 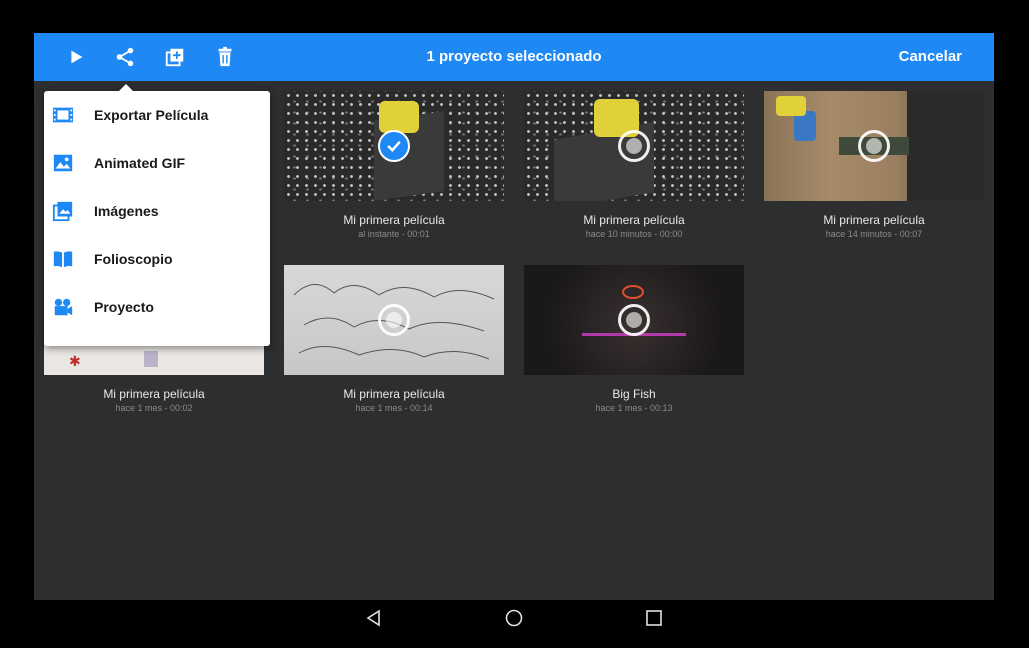 What do you see at coordinates (63, 163) in the screenshot?
I see `image-icon` at bounding box center [63, 163].